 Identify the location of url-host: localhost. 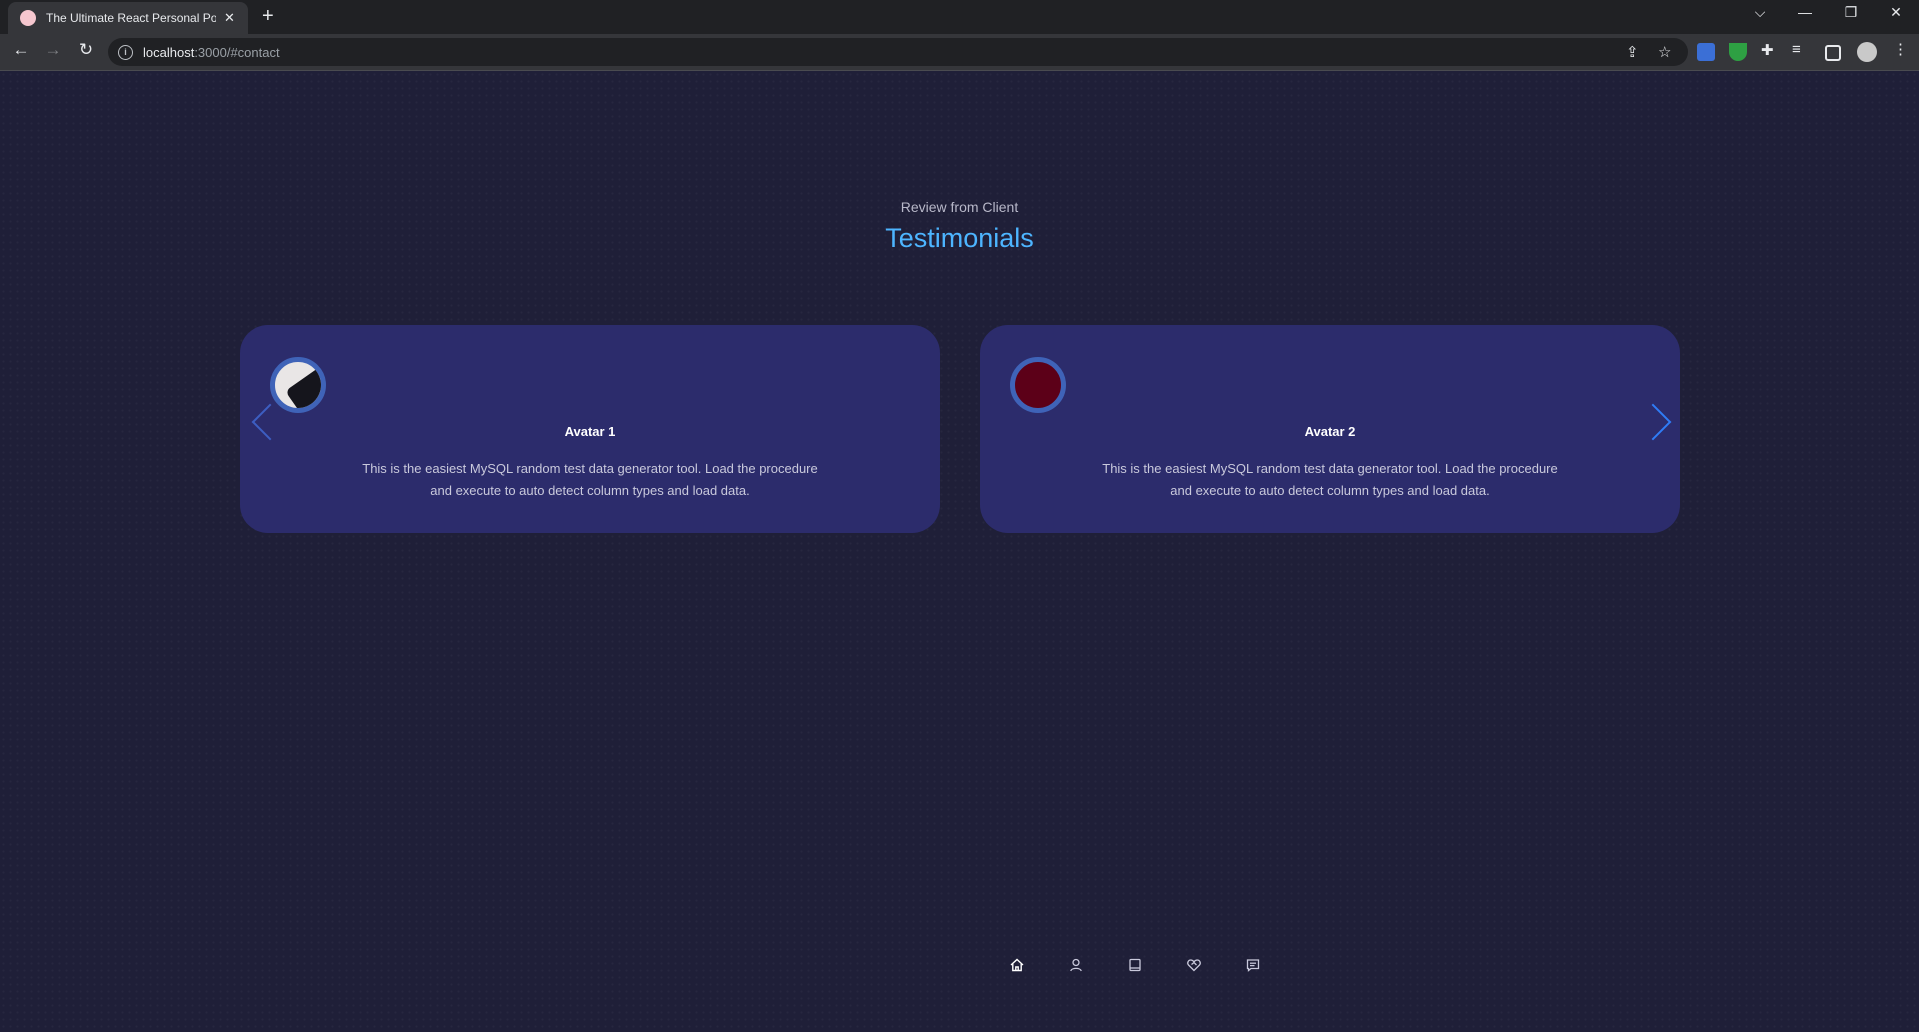
(169, 52).